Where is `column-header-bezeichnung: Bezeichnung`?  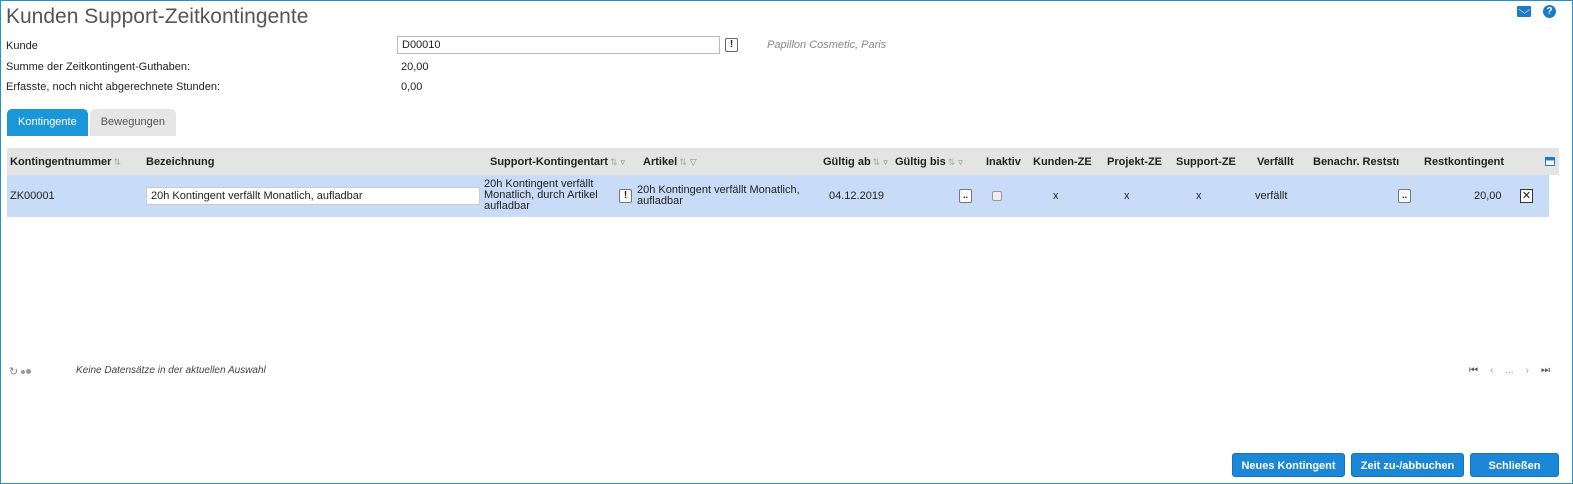 column-header-bezeichnung: Bezeichnung is located at coordinates (180, 162).